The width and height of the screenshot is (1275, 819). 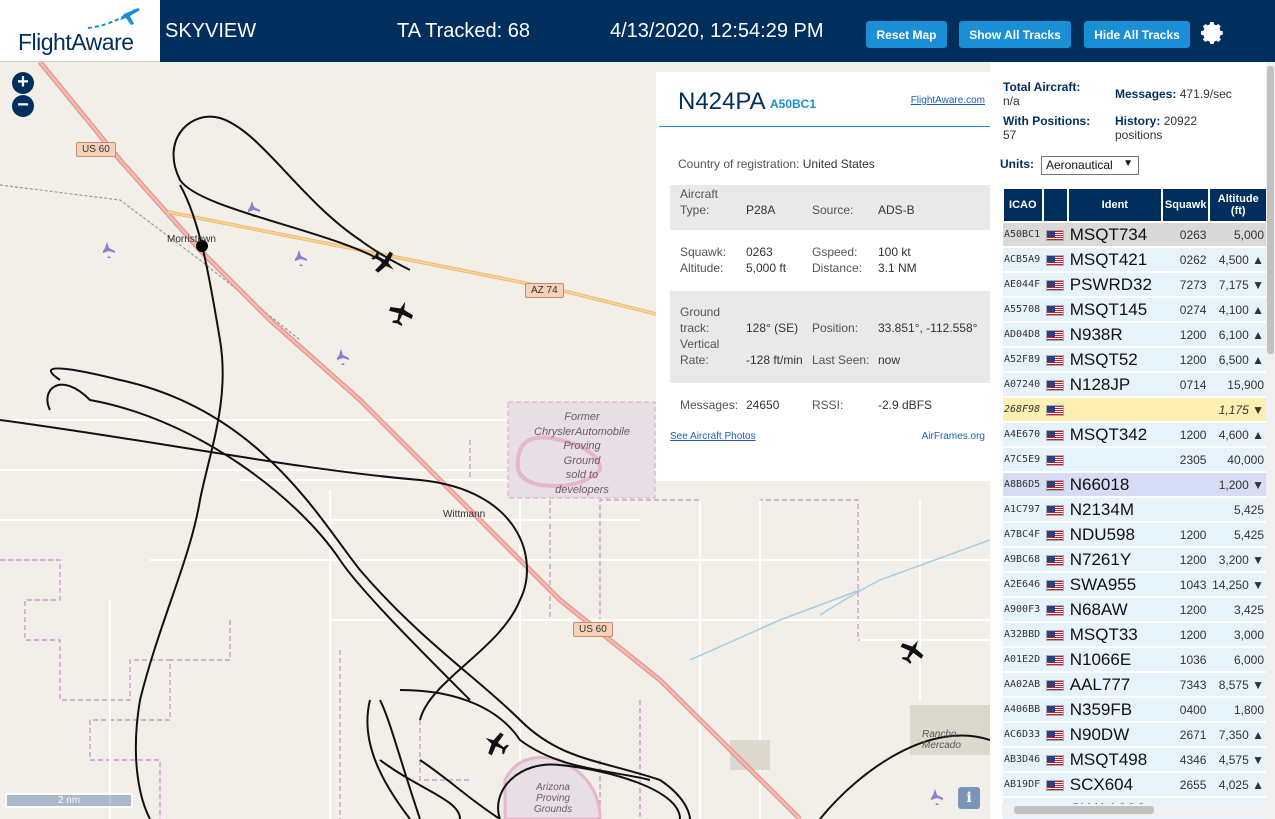 What do you see at coordinates (1135, 285) in the screenshot?
I see `table-row: AE044F PSWRD32 7273 7,175 ▼` at bounding box center [1135, 285].